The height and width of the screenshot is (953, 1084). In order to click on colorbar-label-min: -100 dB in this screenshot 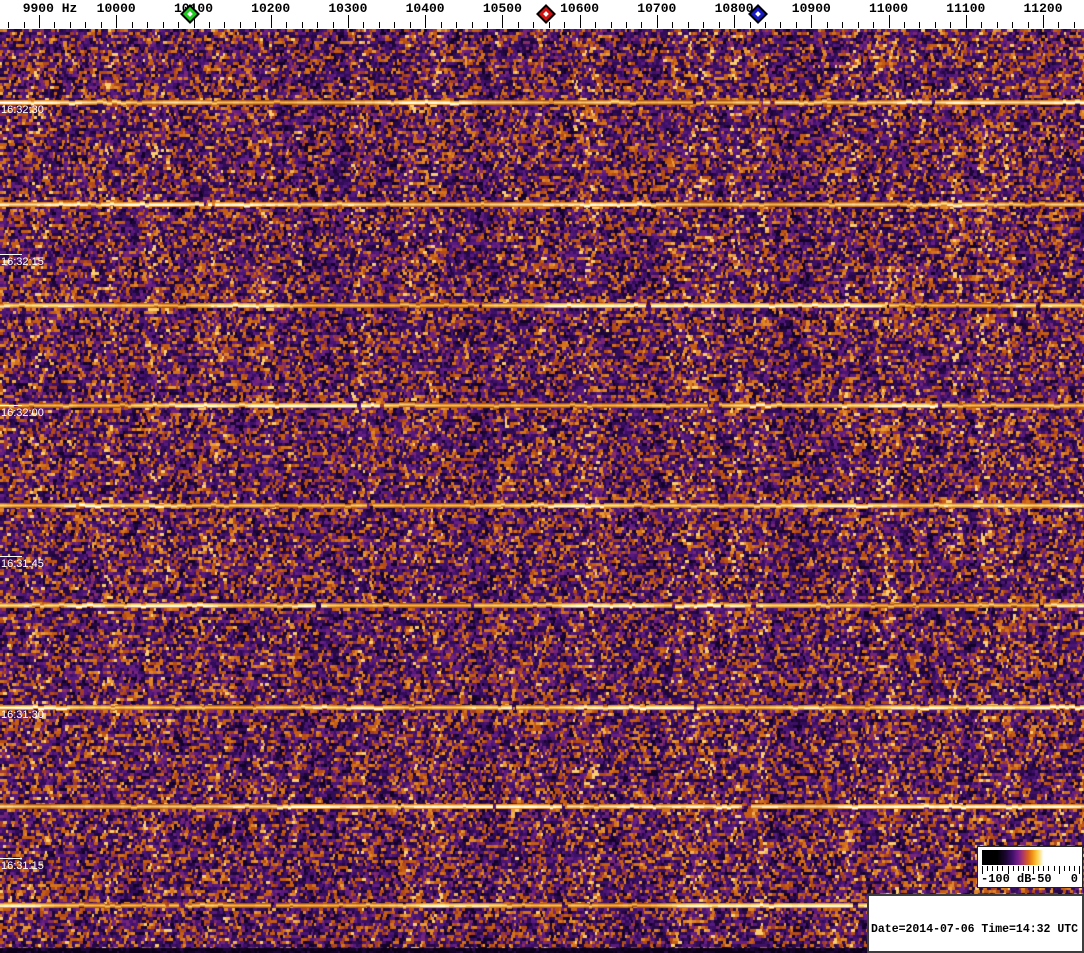, I will do `click(1006, 879)`.